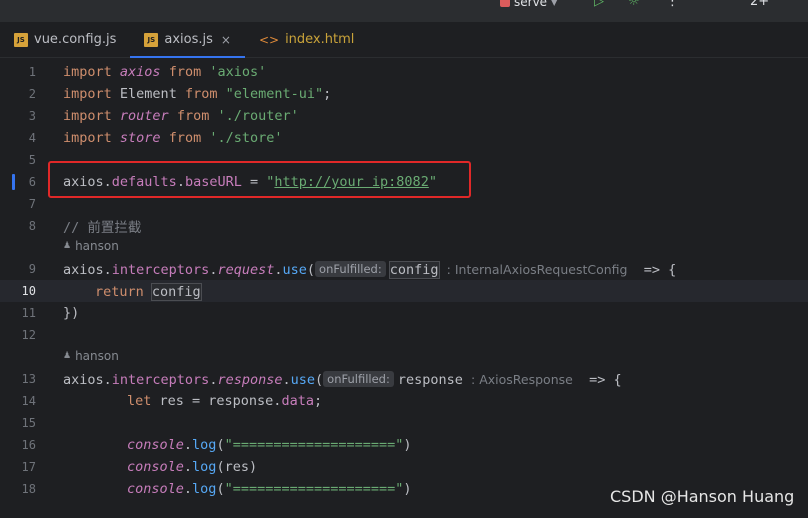 The width and height of the screenshot is (808, 518). What do you see at coordinates (32, 138) in the screenshot?
I see `line-number: 4` at bounding box center [32, 138].